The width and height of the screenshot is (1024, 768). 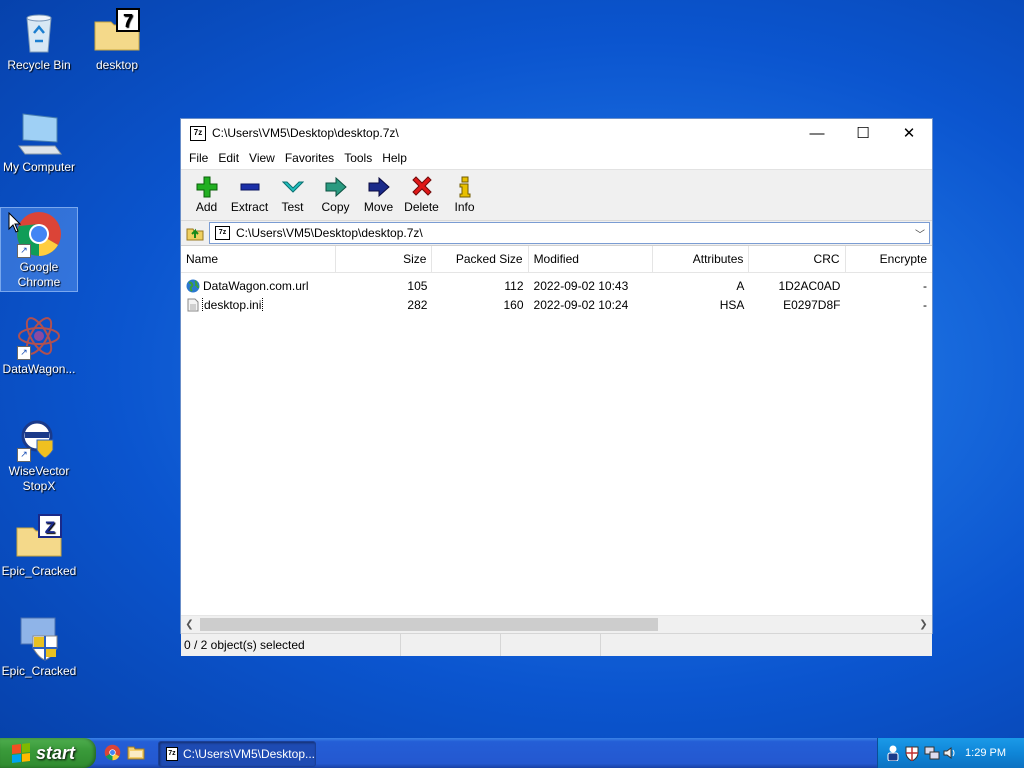 What do you see at coordinates (809, 285) in the screenshot?
I see `file-crc: 1D2AC0AD` at bounding box center [809, 285].